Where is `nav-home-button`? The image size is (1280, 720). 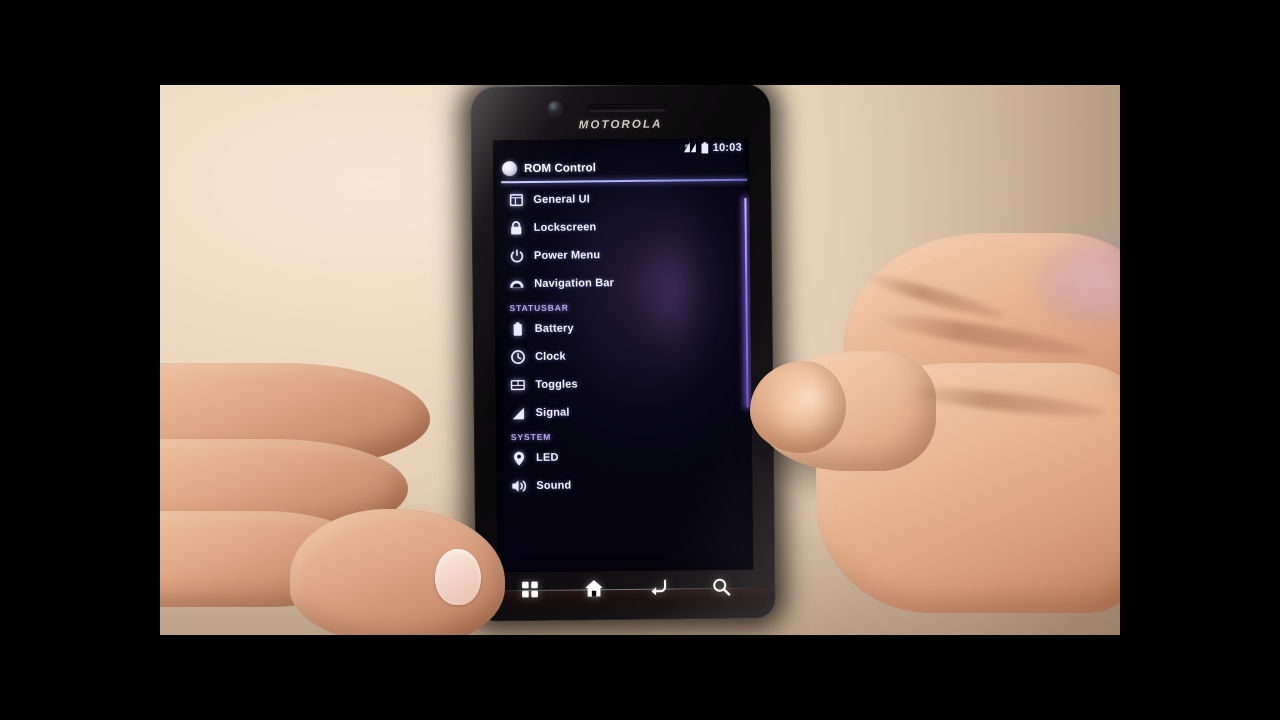
nav-home-button is located at coordinates (593, 588).